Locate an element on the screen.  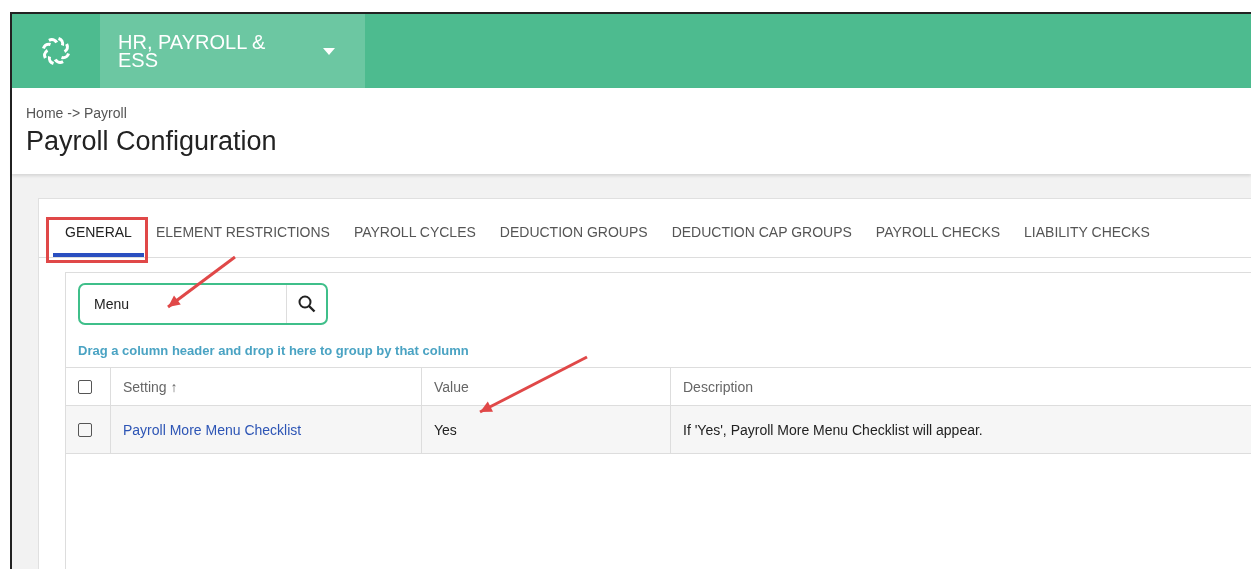
caret-icon is located at coordinates (329, 51).